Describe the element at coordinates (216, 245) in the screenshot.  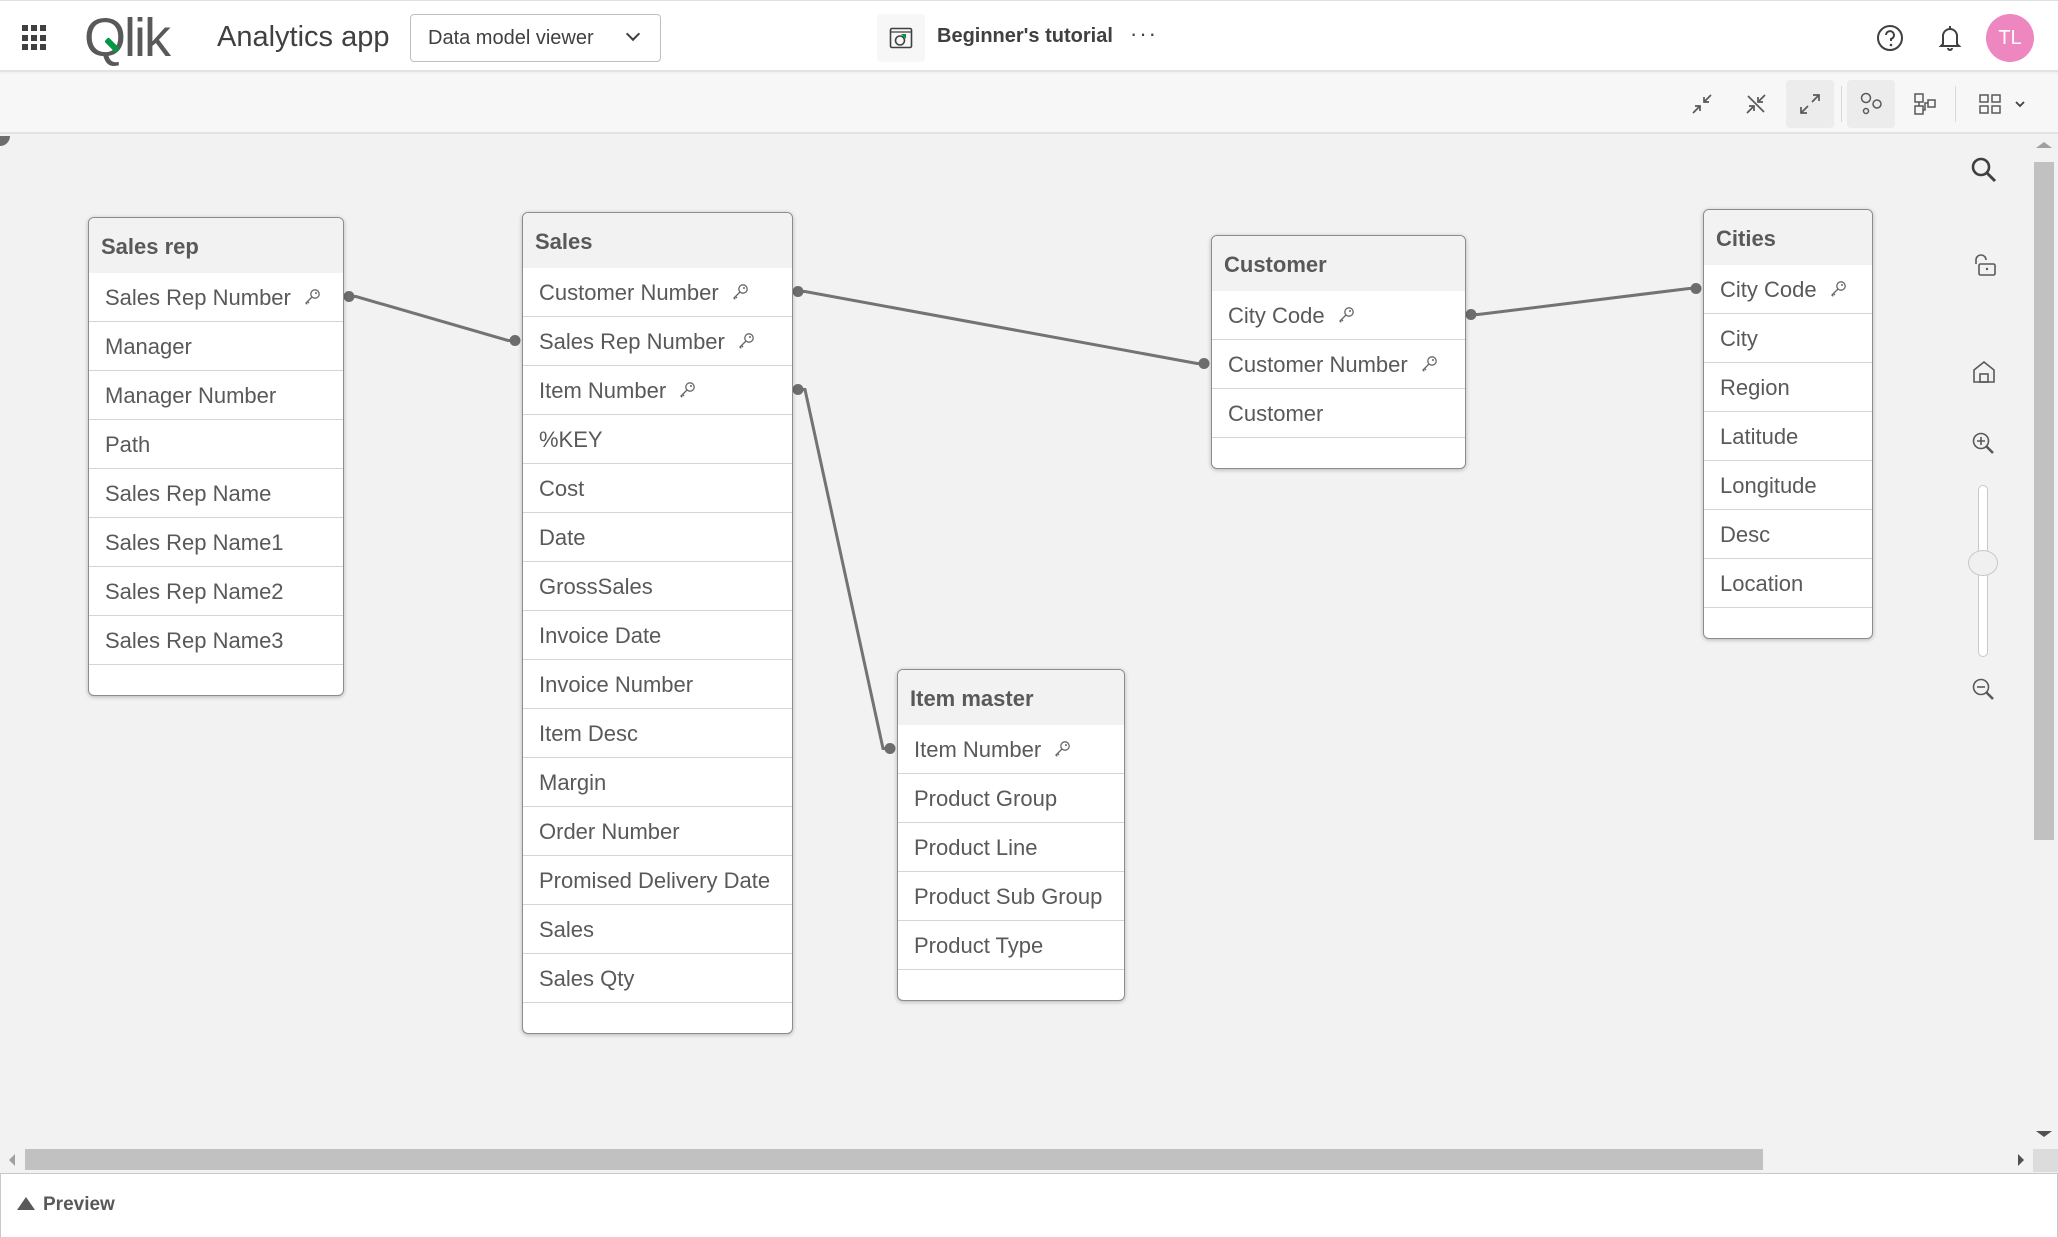
I see `table-header: Sales rep` at that location.